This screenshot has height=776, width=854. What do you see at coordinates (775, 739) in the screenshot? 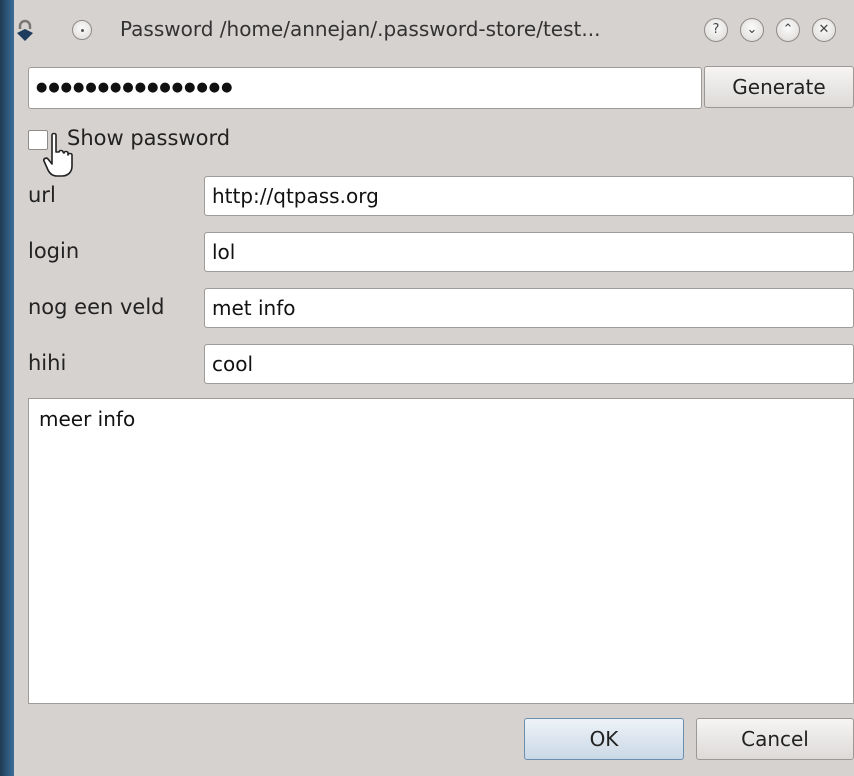
I see `cancel-button: Cancel` at bounding box center [775, 739].